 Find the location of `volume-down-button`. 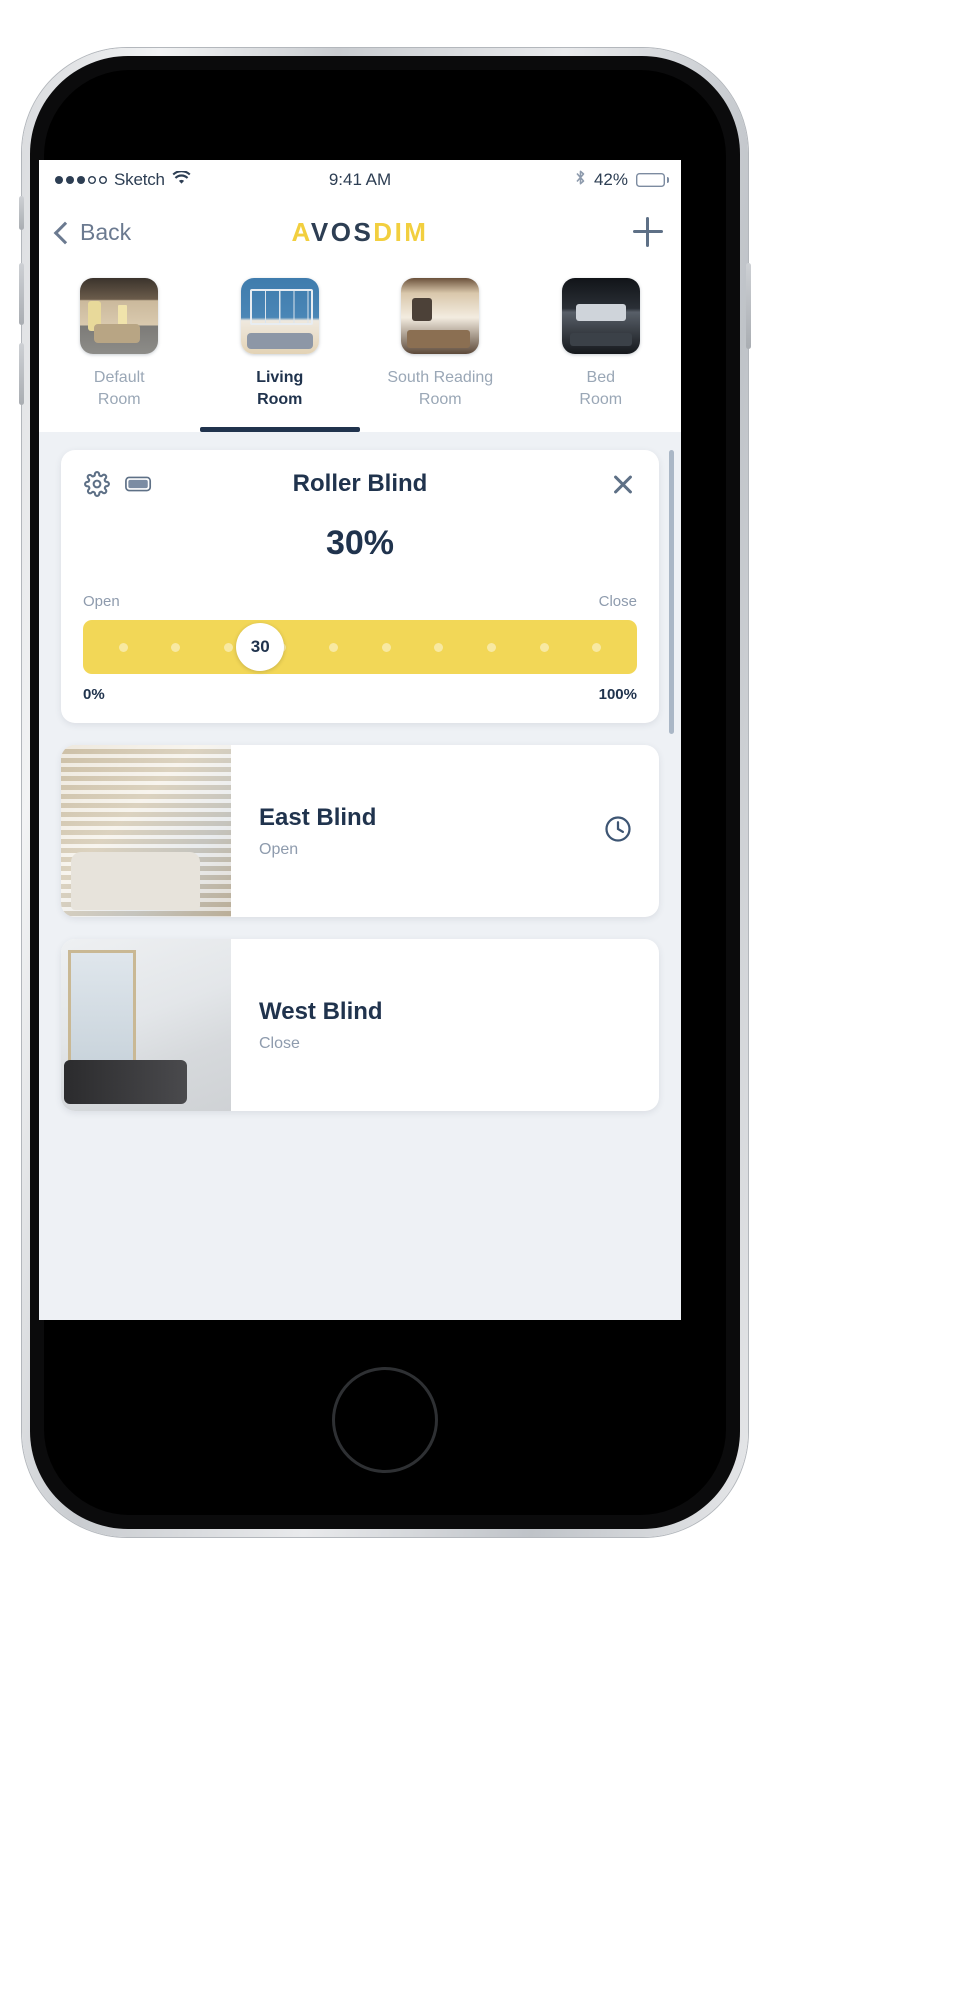

volume-down-button is located at coordinates (21, 374).